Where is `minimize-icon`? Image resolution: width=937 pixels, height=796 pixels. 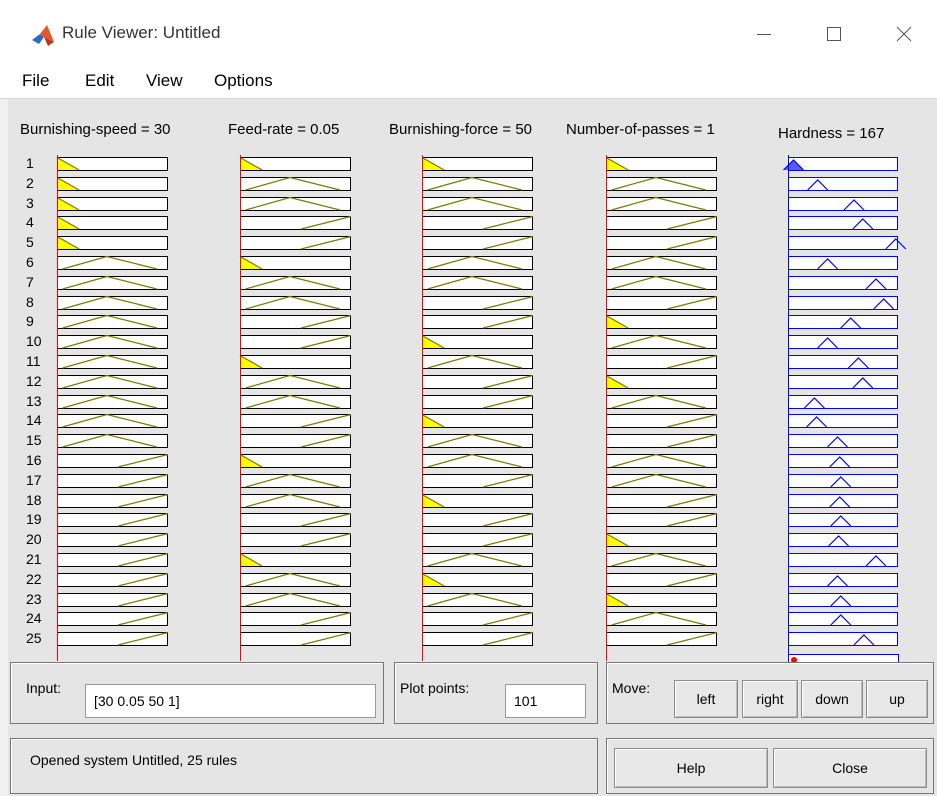 minimize-icon is located at coordinates (764, 34).